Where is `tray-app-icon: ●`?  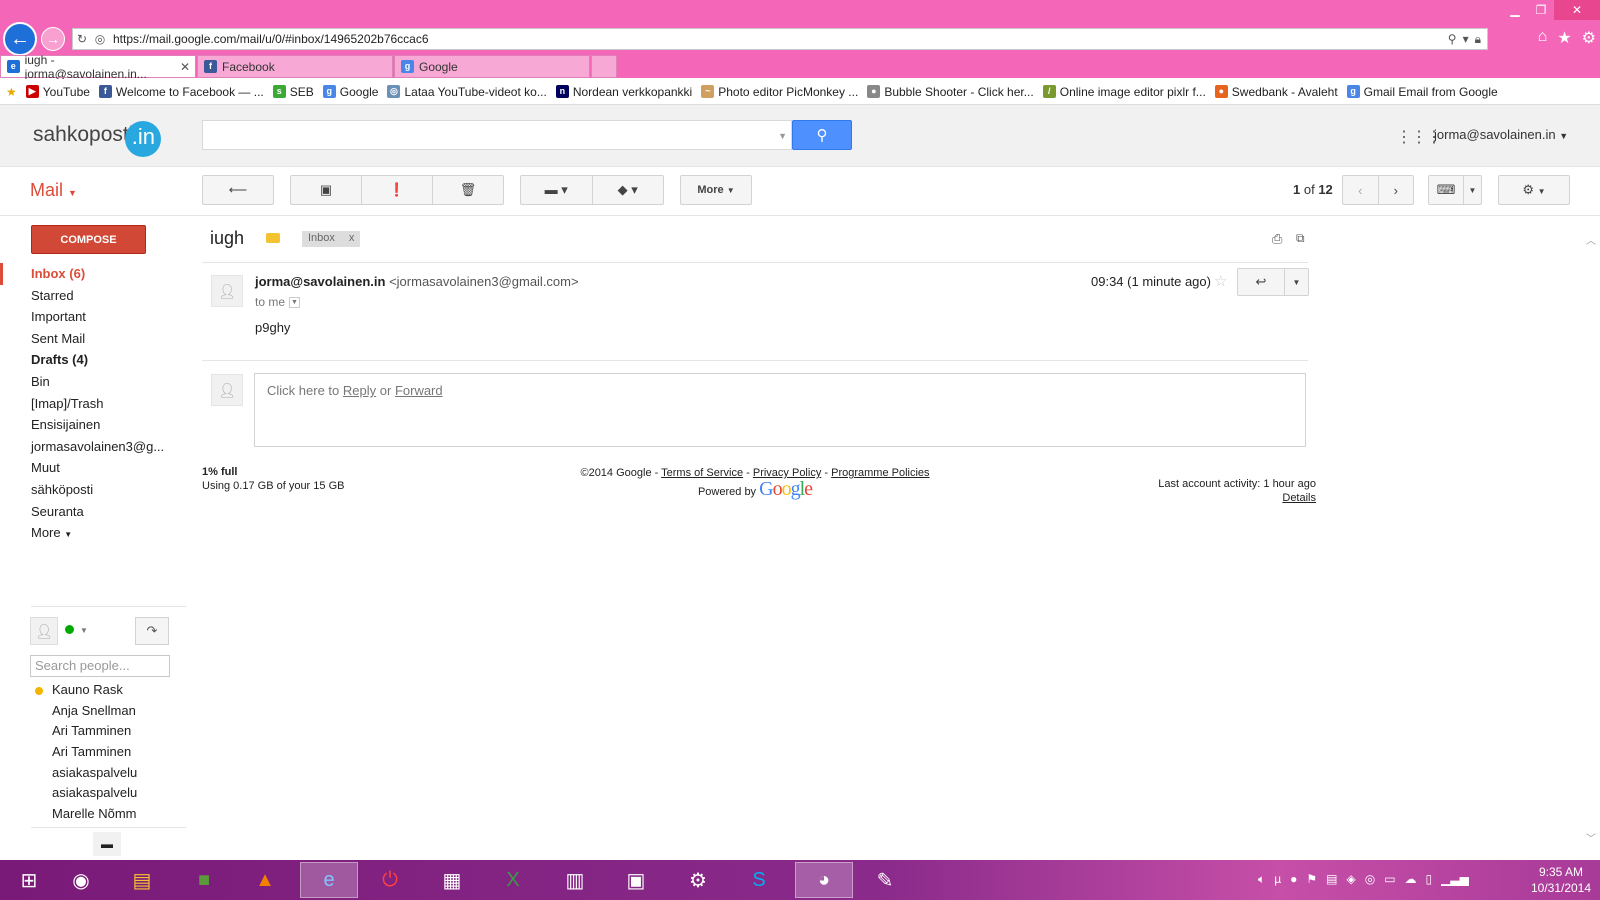 tray-app-icon: ● is located at coordinates (1293, 879).